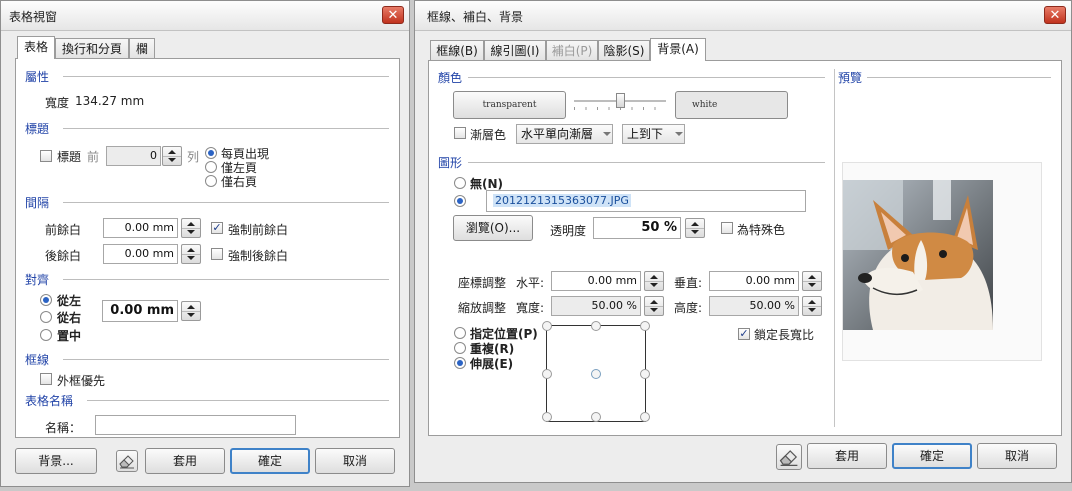 This screenshot has width=1072, height=491. Describe the element at coordinates (46, 379) in the screenshot. I see `outer-border-priority-checkbox` at that location.